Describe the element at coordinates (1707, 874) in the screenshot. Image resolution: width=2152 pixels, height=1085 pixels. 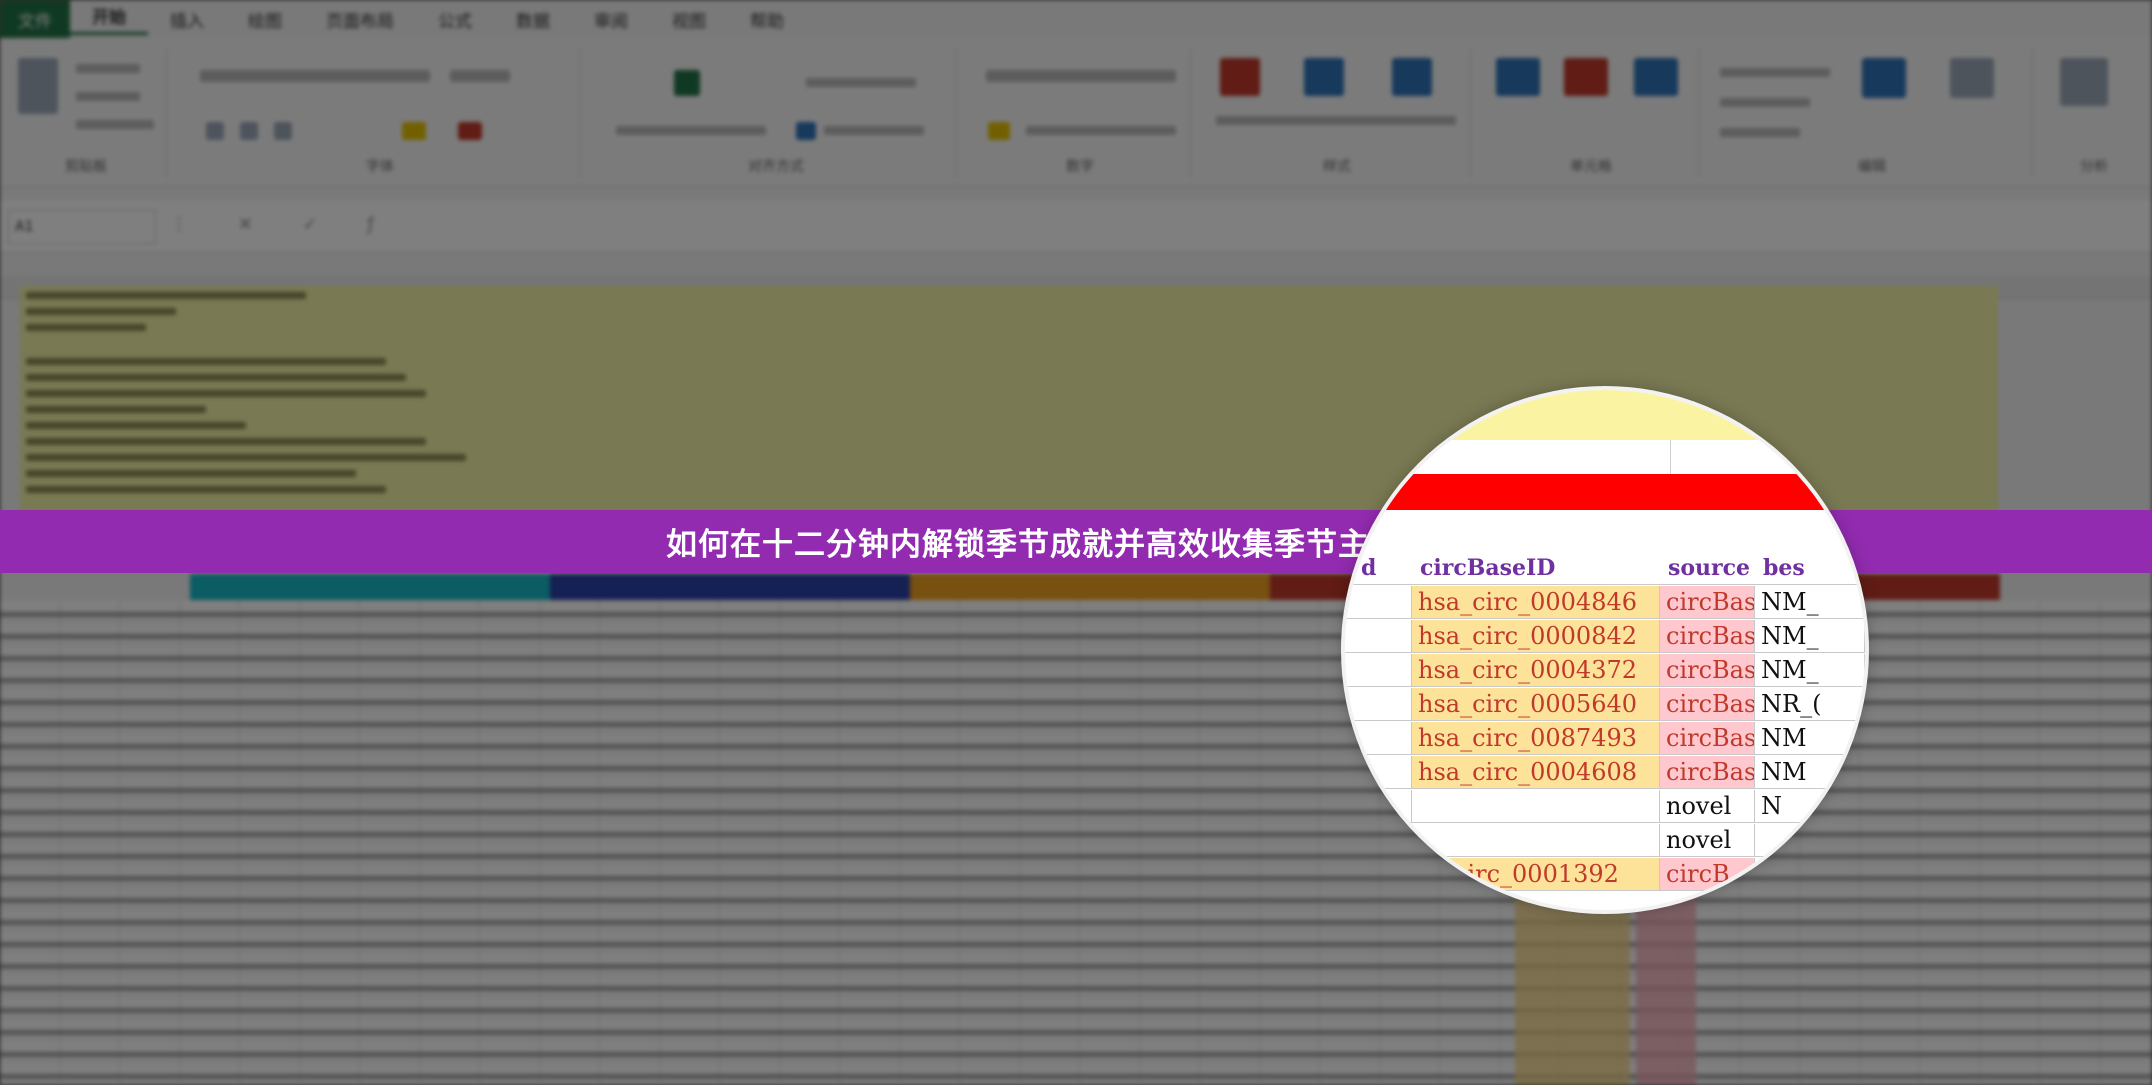
I see `cell-source: circB` at that location.